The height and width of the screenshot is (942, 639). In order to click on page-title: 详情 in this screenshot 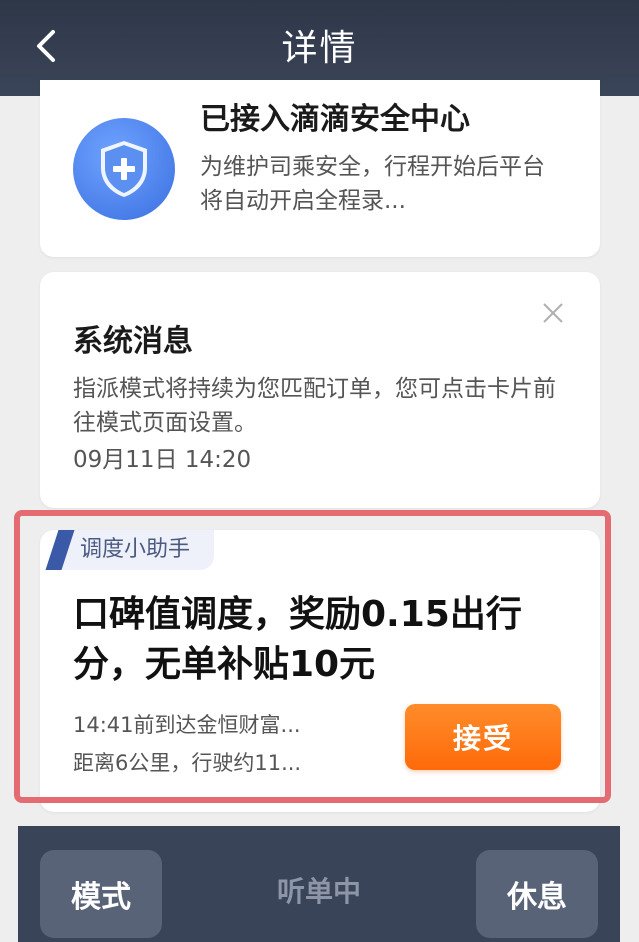, I will do `click(319, 48)`.